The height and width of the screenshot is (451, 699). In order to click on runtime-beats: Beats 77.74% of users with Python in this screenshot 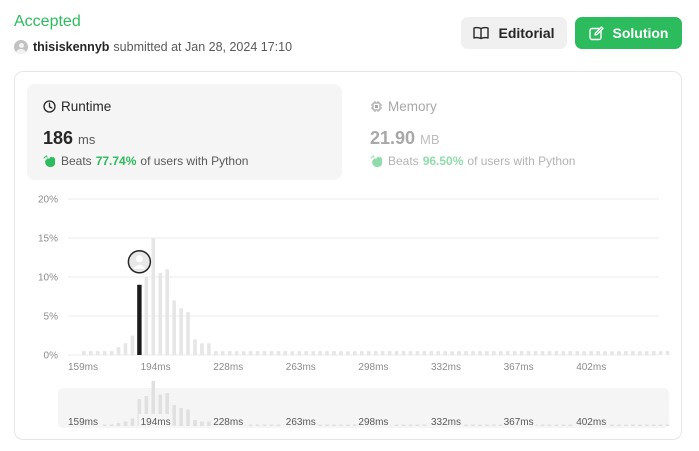, I will do `click(184, 161)`.